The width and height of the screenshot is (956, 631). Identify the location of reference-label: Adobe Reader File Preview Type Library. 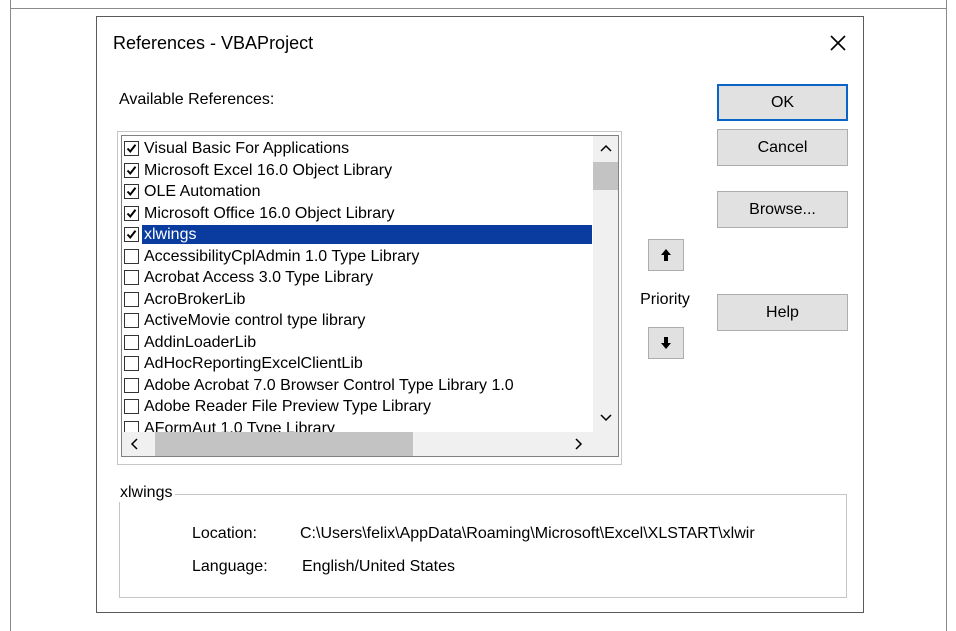
(287, 407).